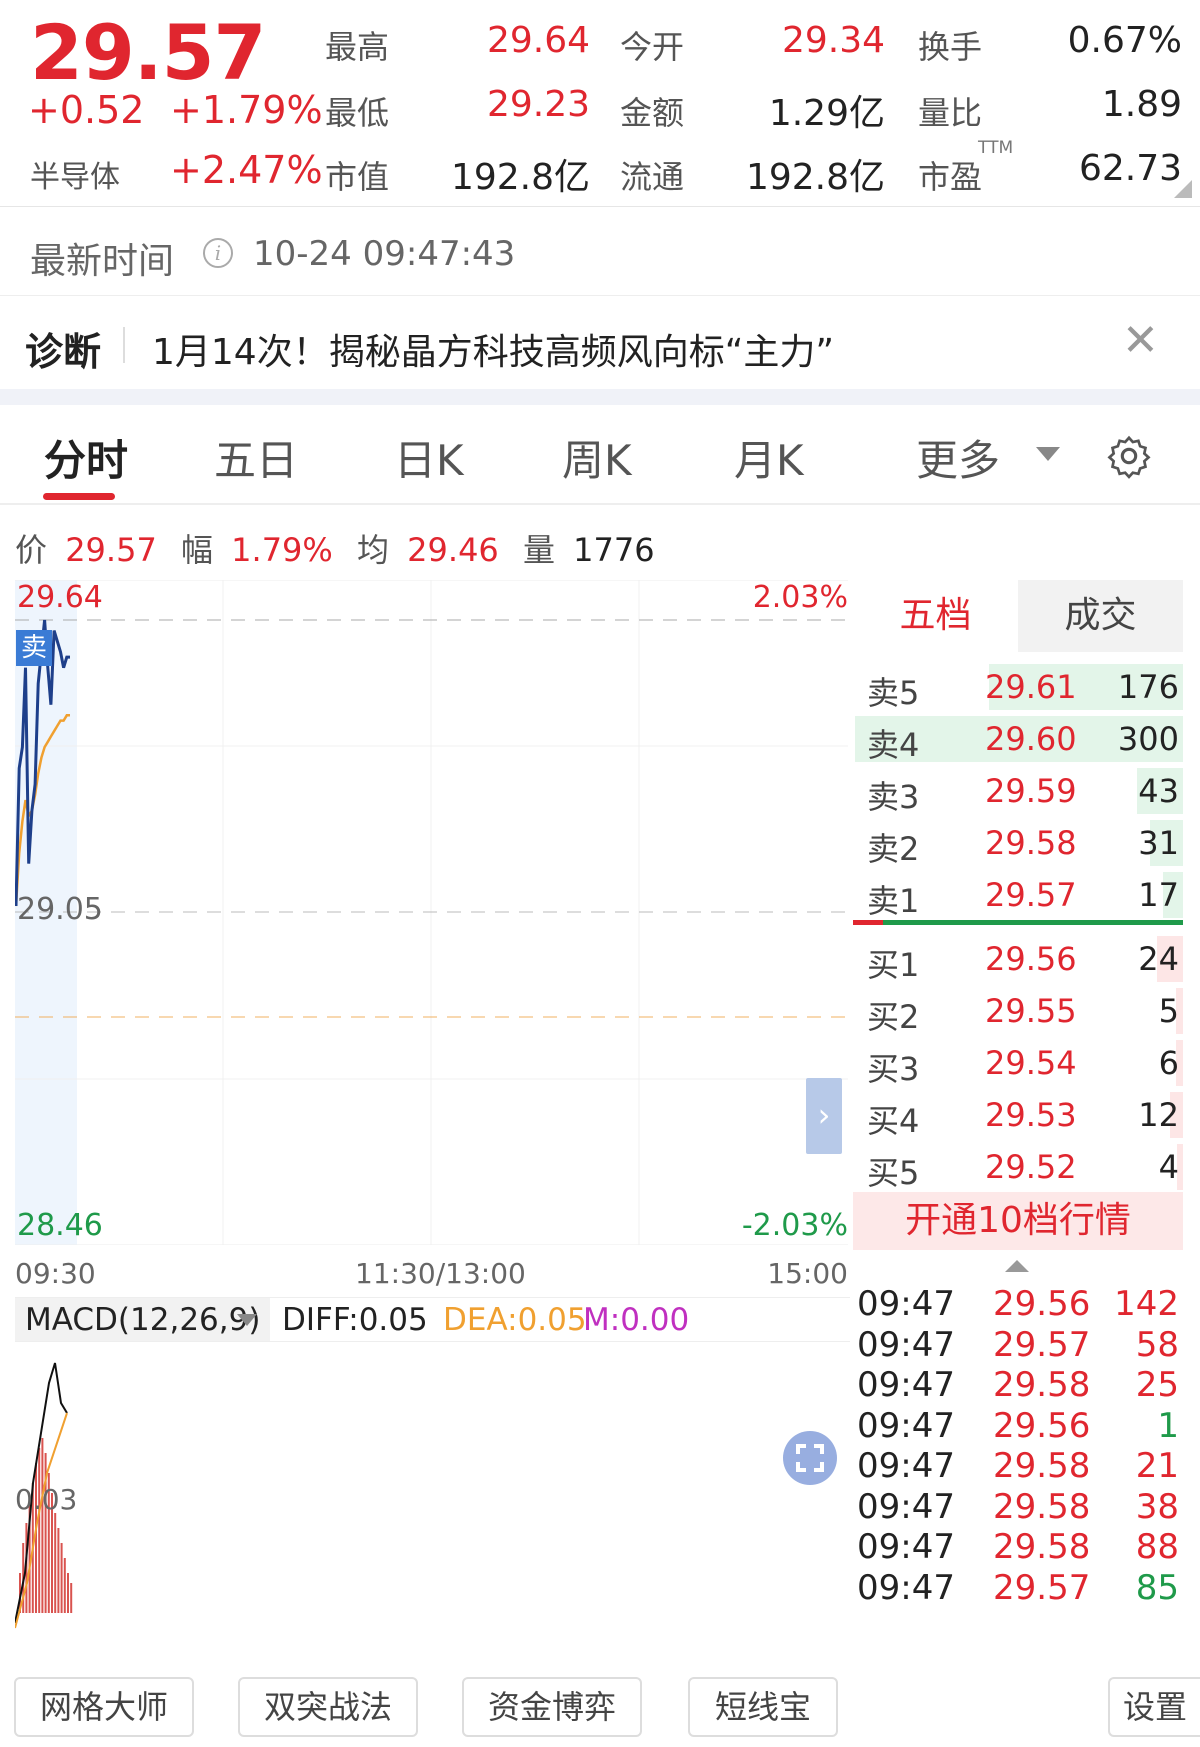 This screenshot has height=1747, width=1200. Describe the element at coordinates (246, 170) in the screenshot. I see `sector-change-pct: +2.47%` at that location.